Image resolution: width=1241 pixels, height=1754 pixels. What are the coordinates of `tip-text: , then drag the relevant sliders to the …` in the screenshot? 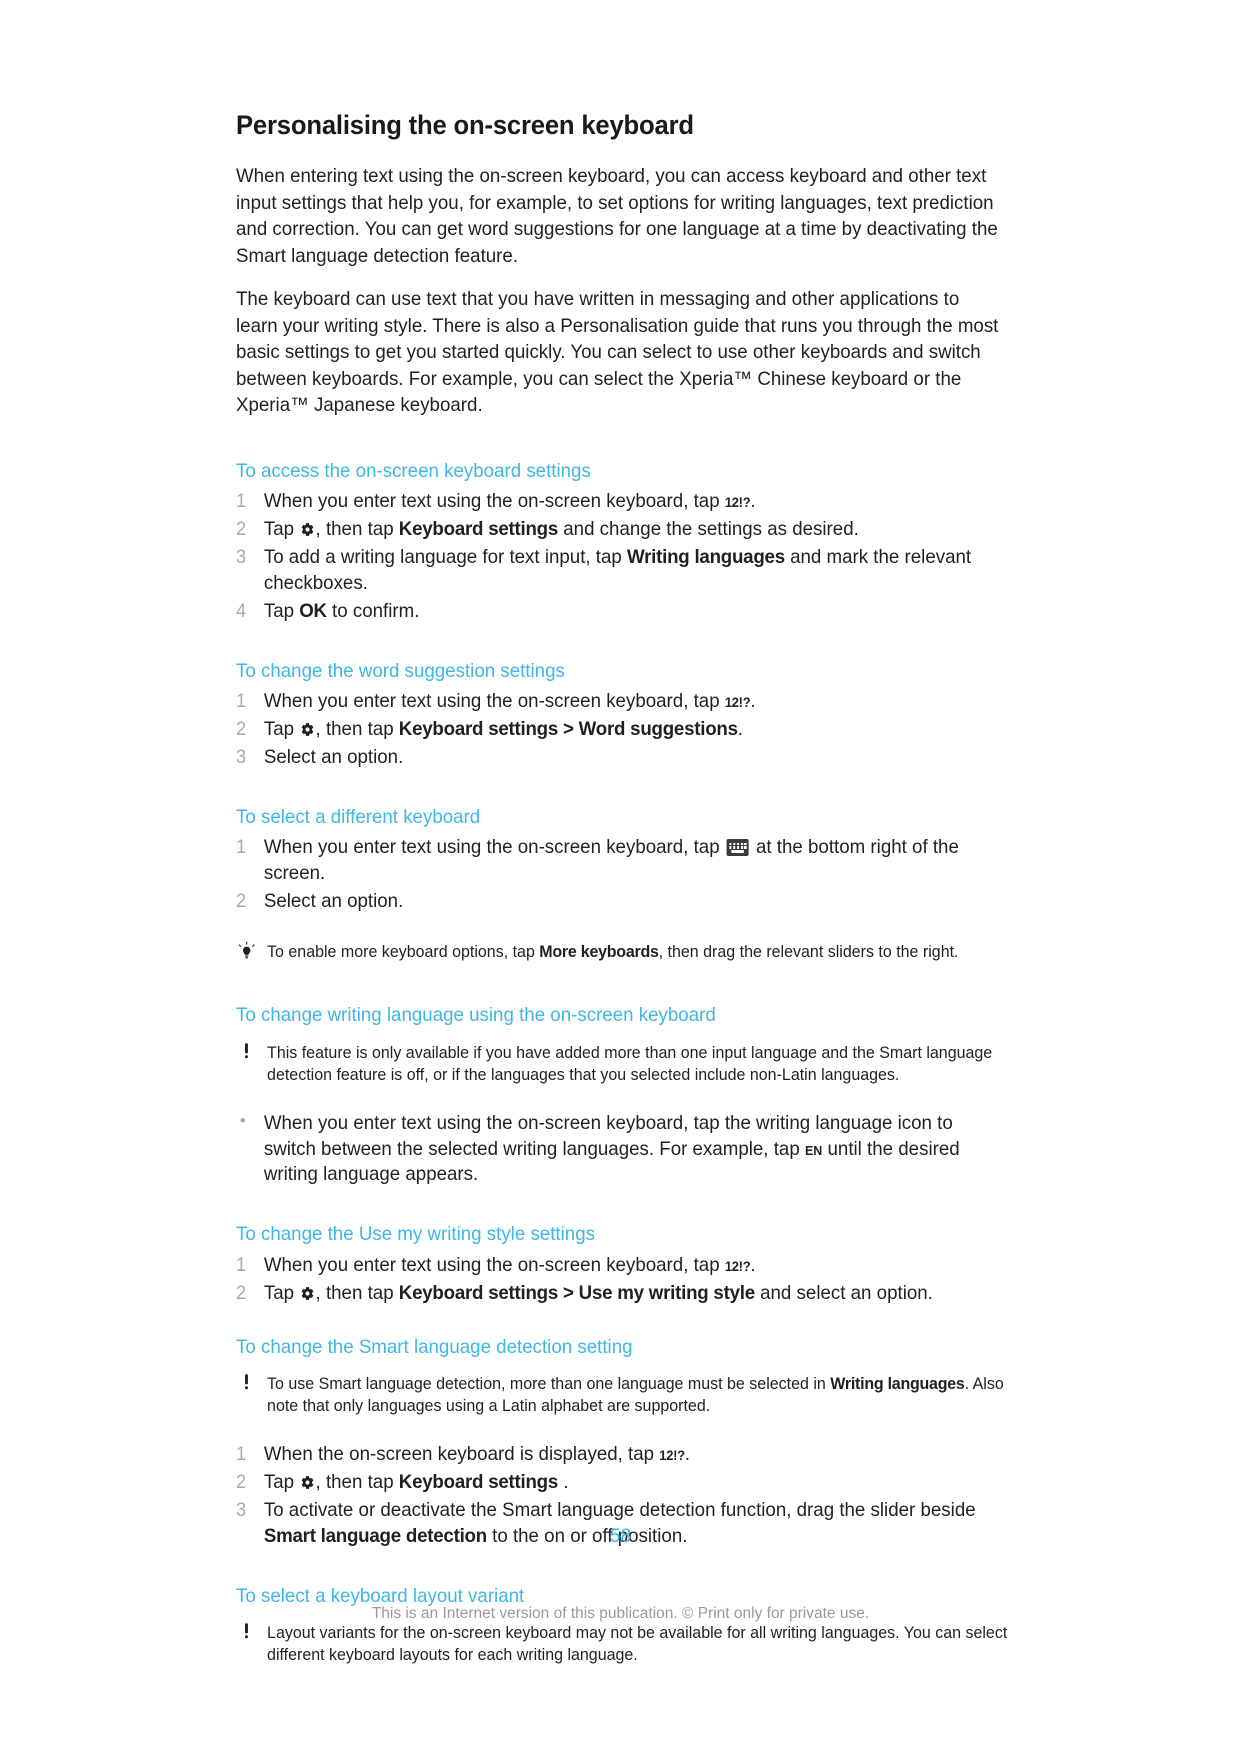 It's located at (808, 951).